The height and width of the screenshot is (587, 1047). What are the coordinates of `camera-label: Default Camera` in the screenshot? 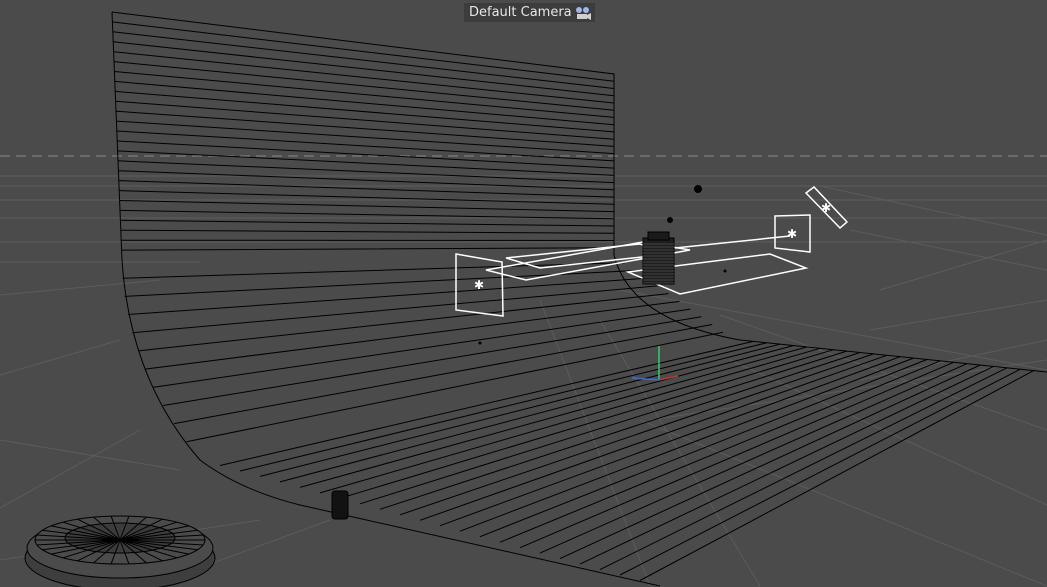 It's located at (529, 12).